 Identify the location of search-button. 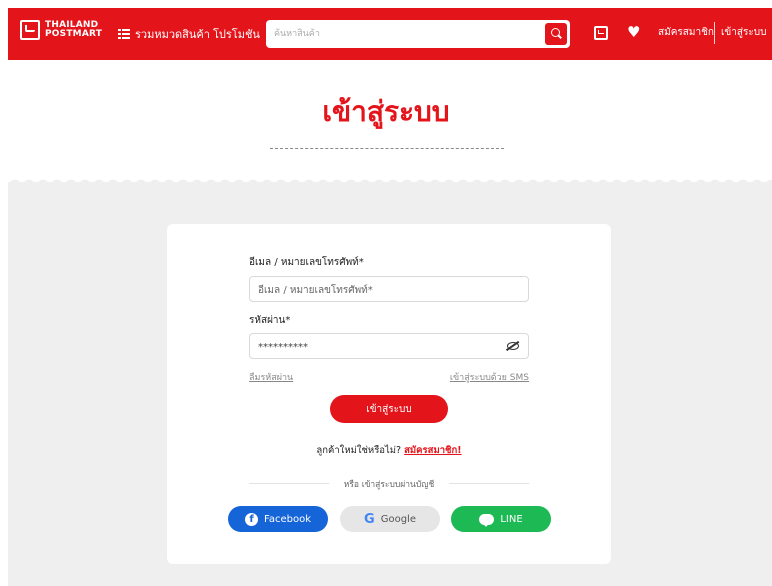
(556, 34).